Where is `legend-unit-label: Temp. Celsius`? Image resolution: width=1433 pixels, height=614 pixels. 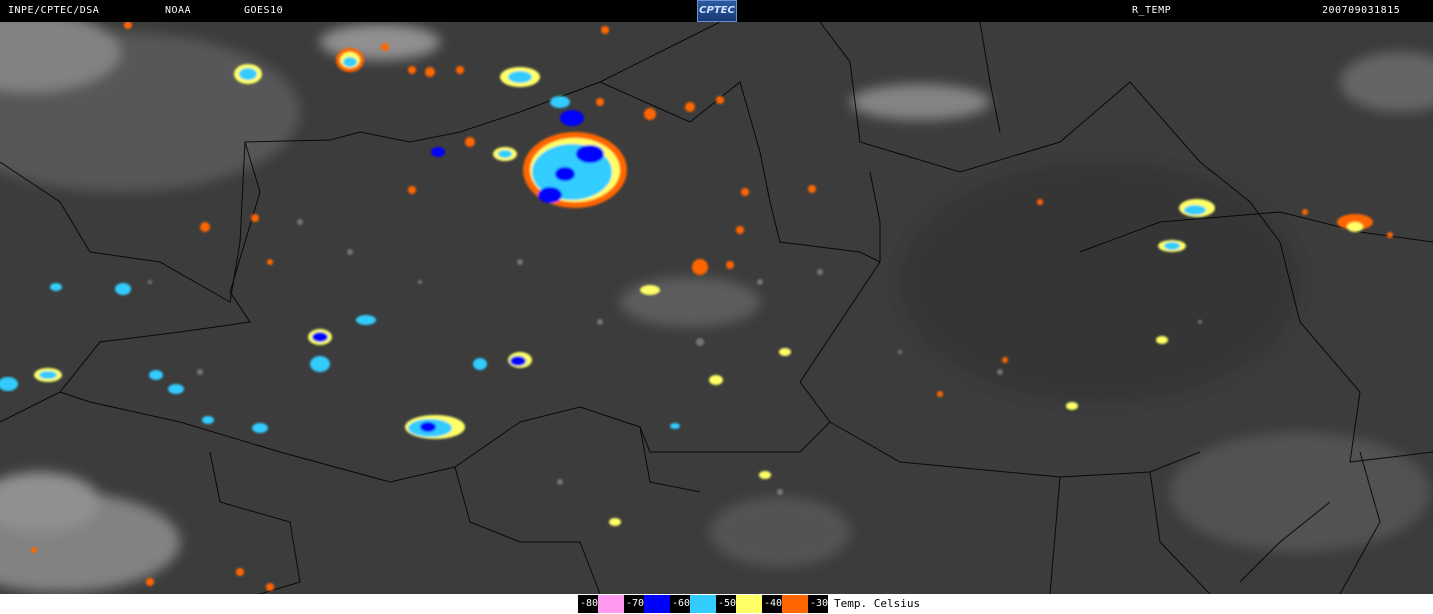
legend-unit-label: Temp. Celsius is located at coordinates (877, 603).